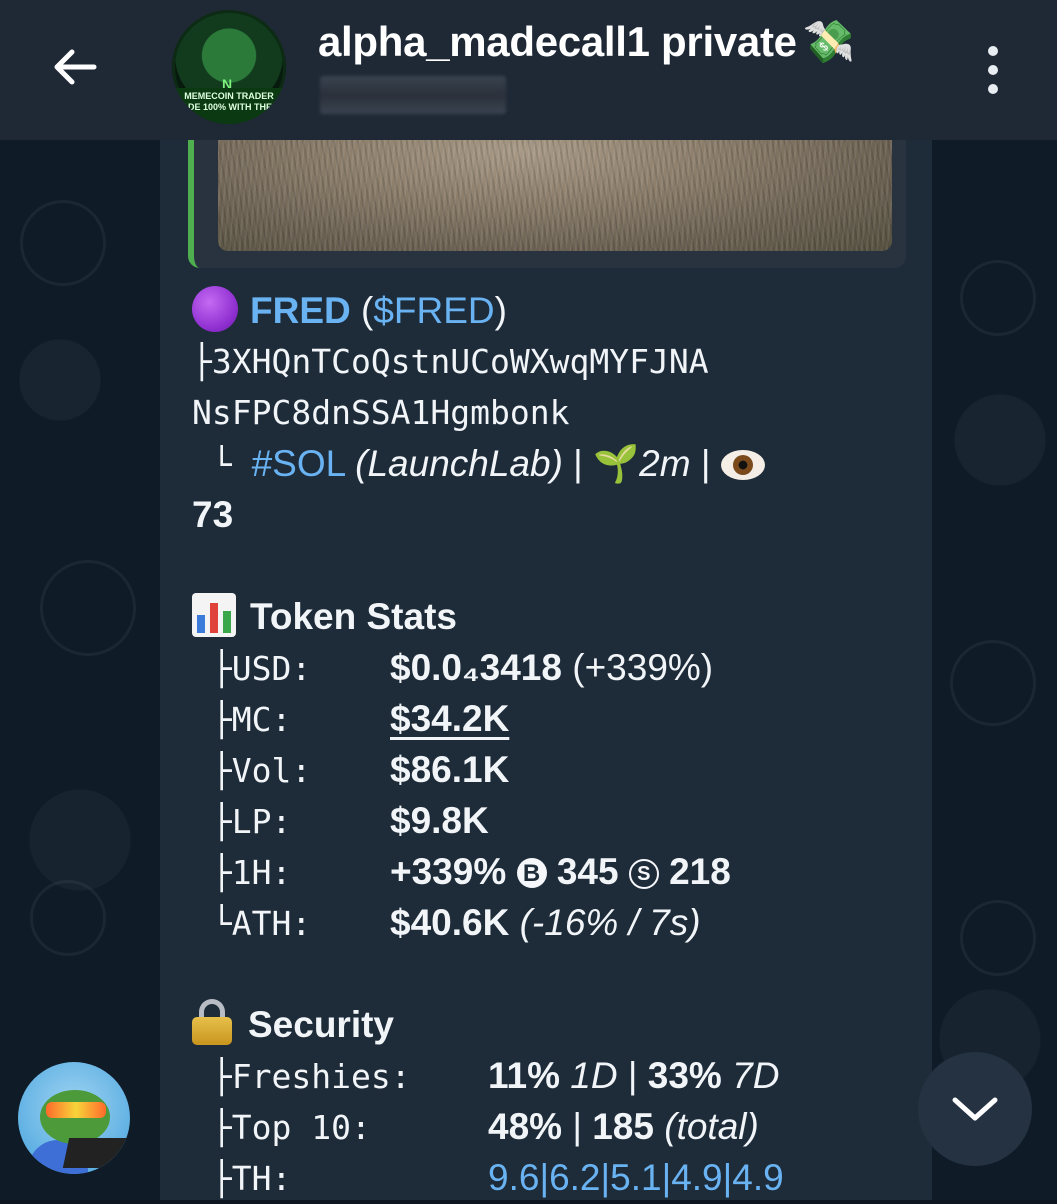  I want to click on top10-percent: 48%, so click(525, 1126).